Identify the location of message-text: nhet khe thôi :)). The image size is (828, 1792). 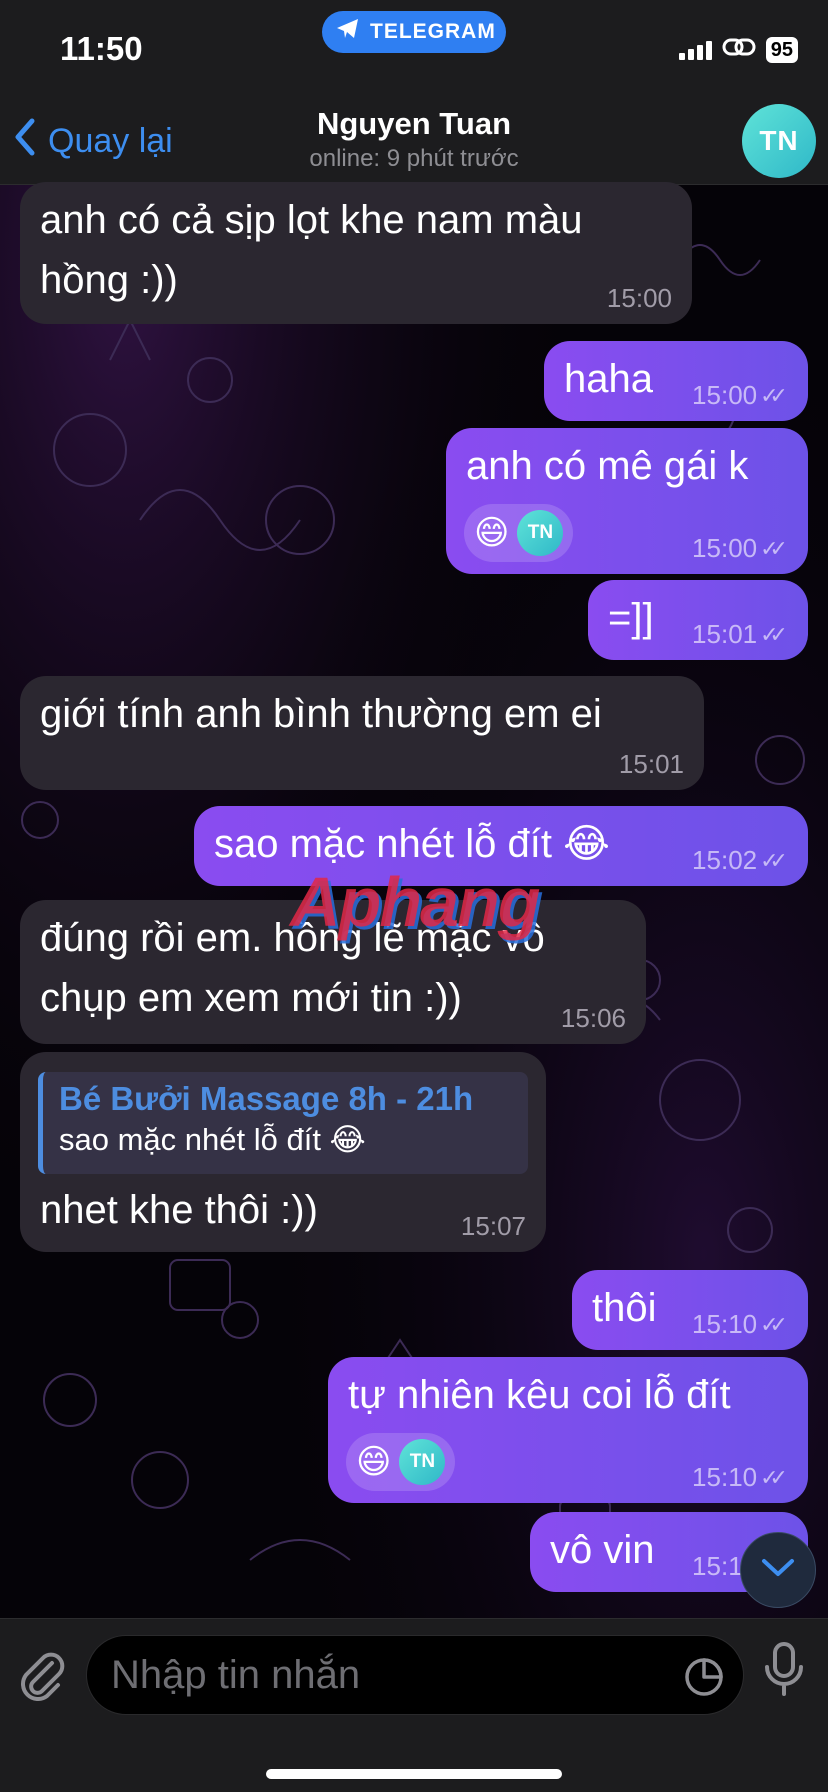
(179, 1210).